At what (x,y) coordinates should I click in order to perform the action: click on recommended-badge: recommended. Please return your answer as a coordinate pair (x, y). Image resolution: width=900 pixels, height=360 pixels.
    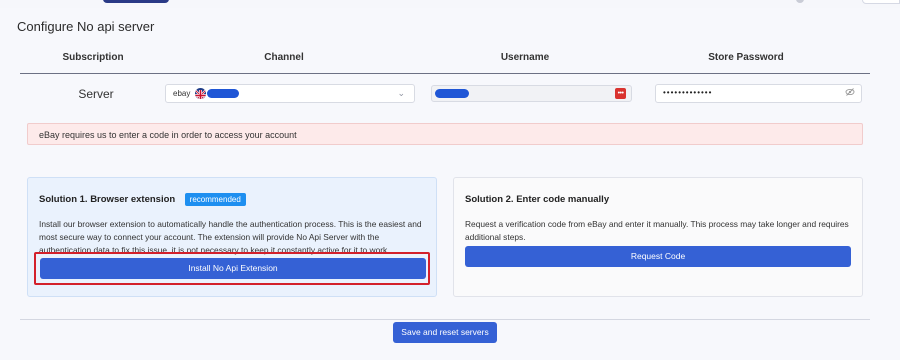
    Looking at the image, I should click on (215, 200).